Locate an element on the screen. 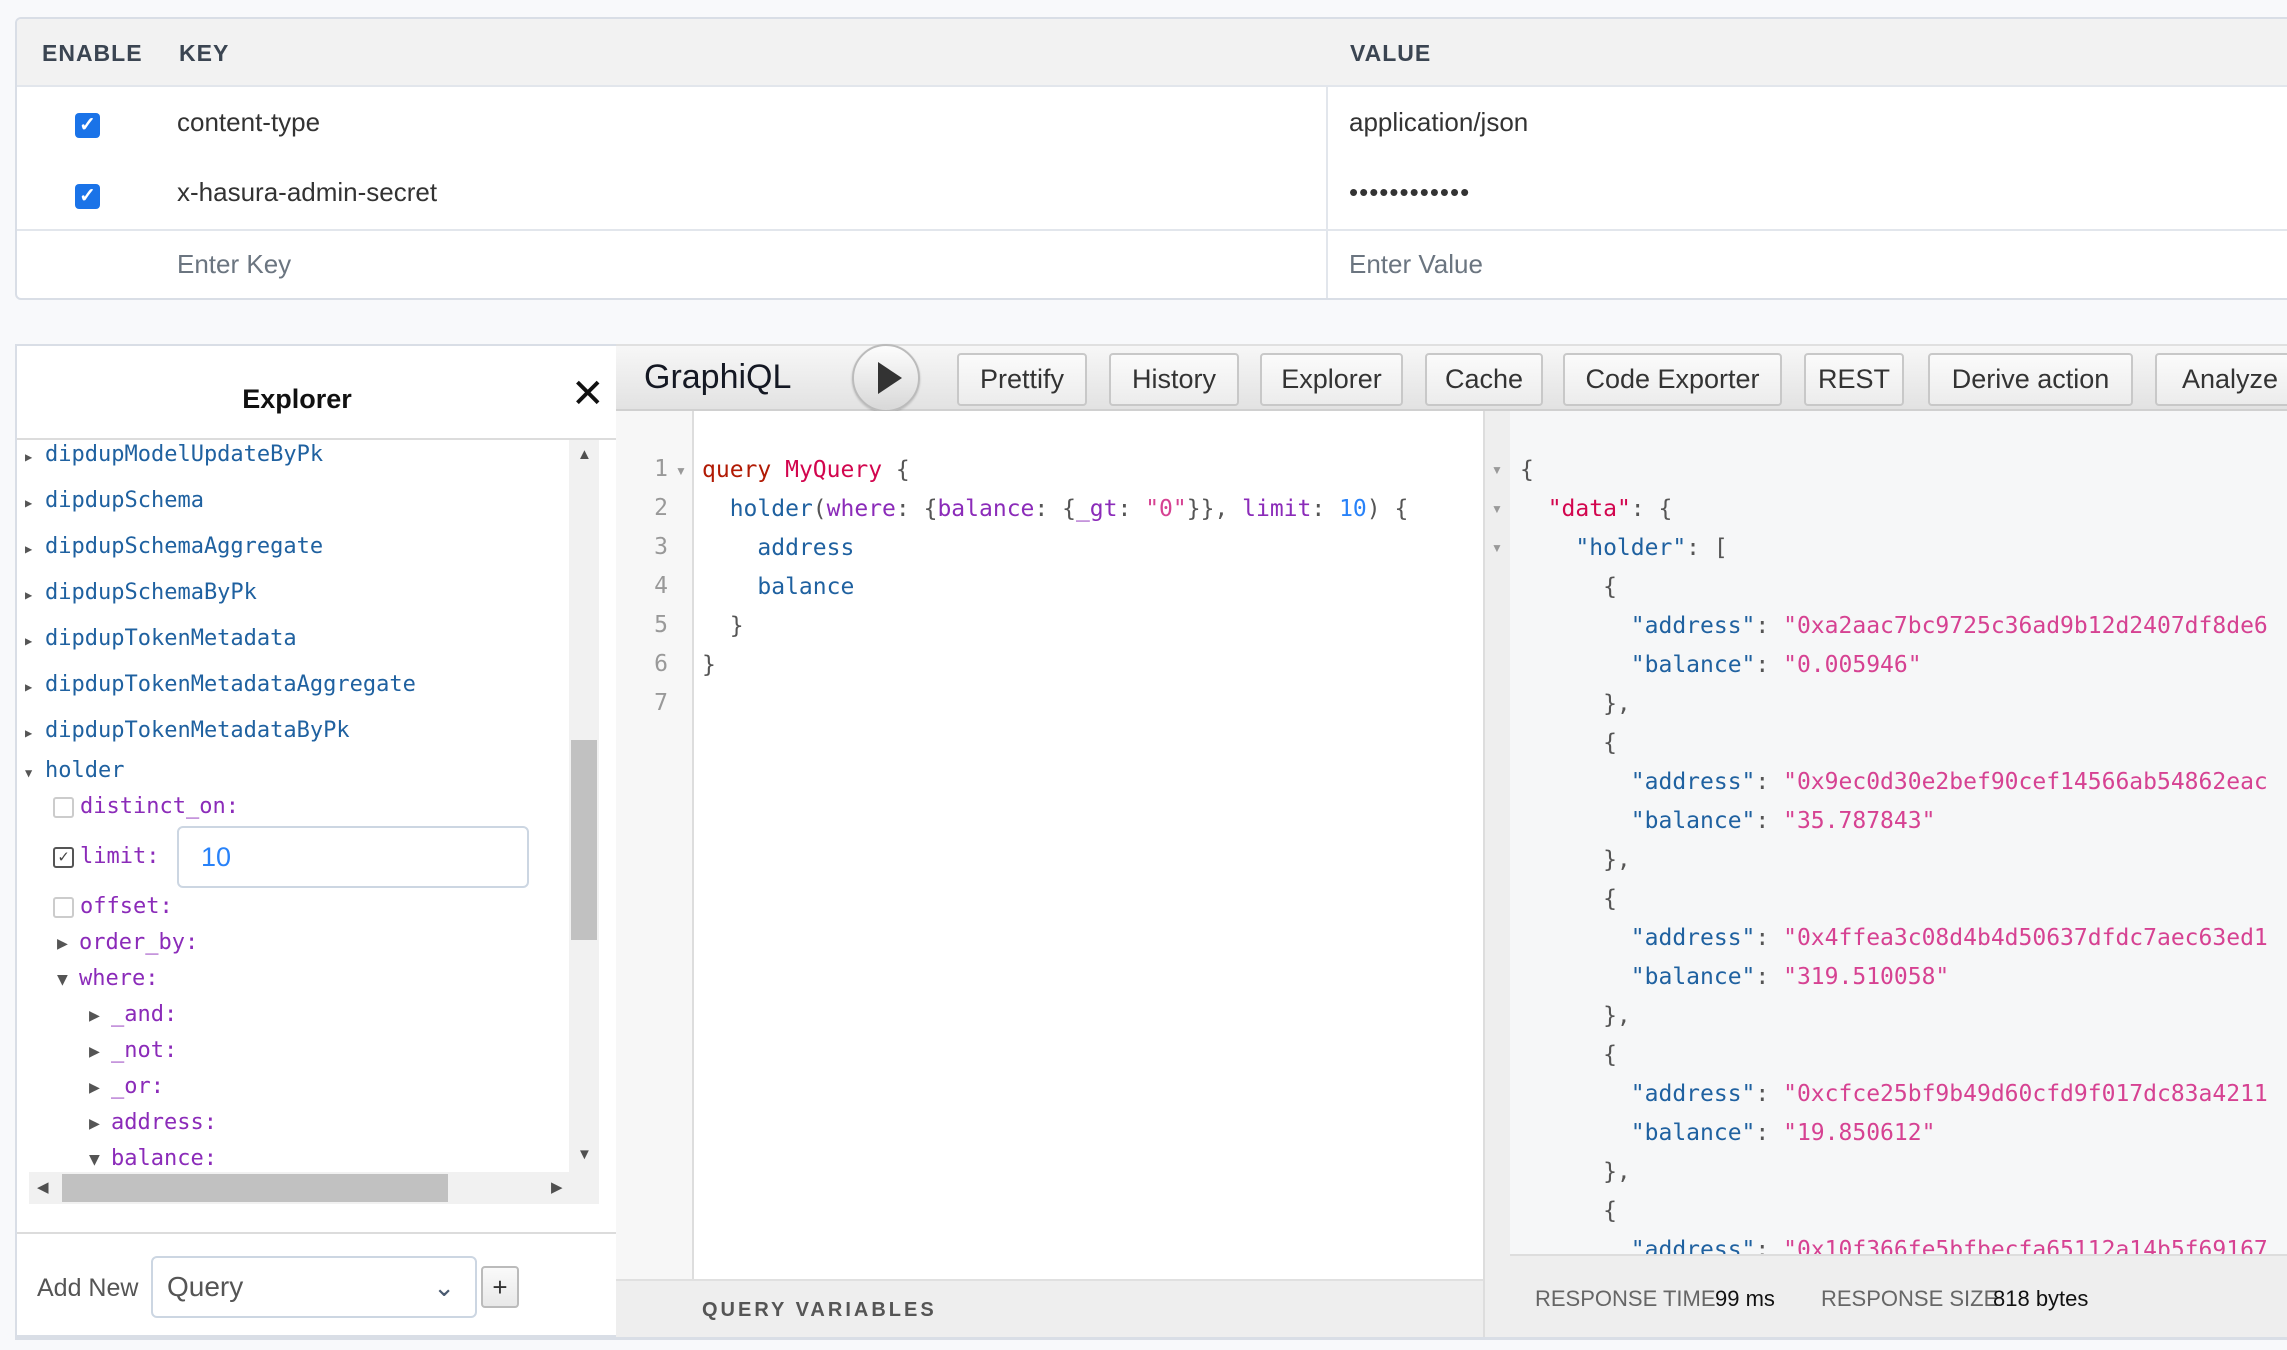 This screenshot has height=1350, width=2287. code-token: _gt is located at coordinates (1096, 509).